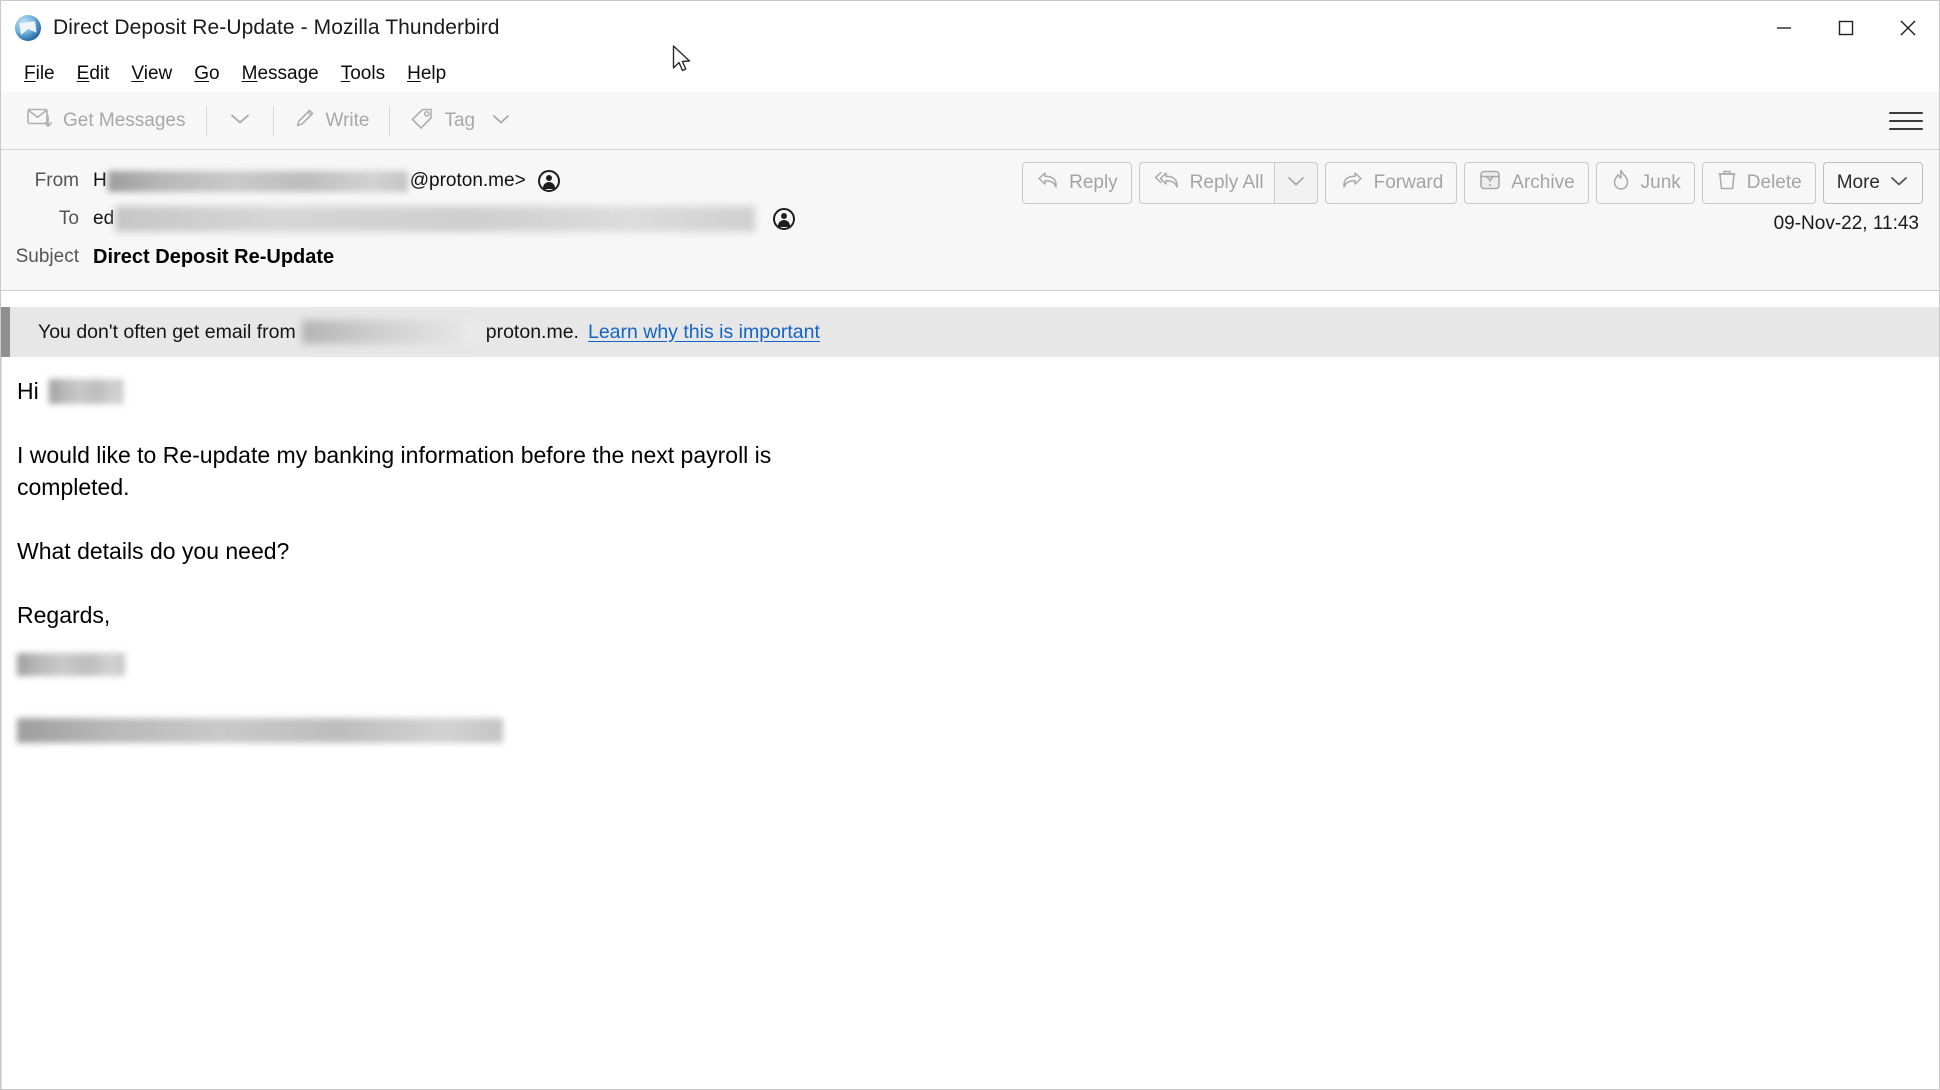  I want to click on reply-button: Reply, so click(1077, 183).